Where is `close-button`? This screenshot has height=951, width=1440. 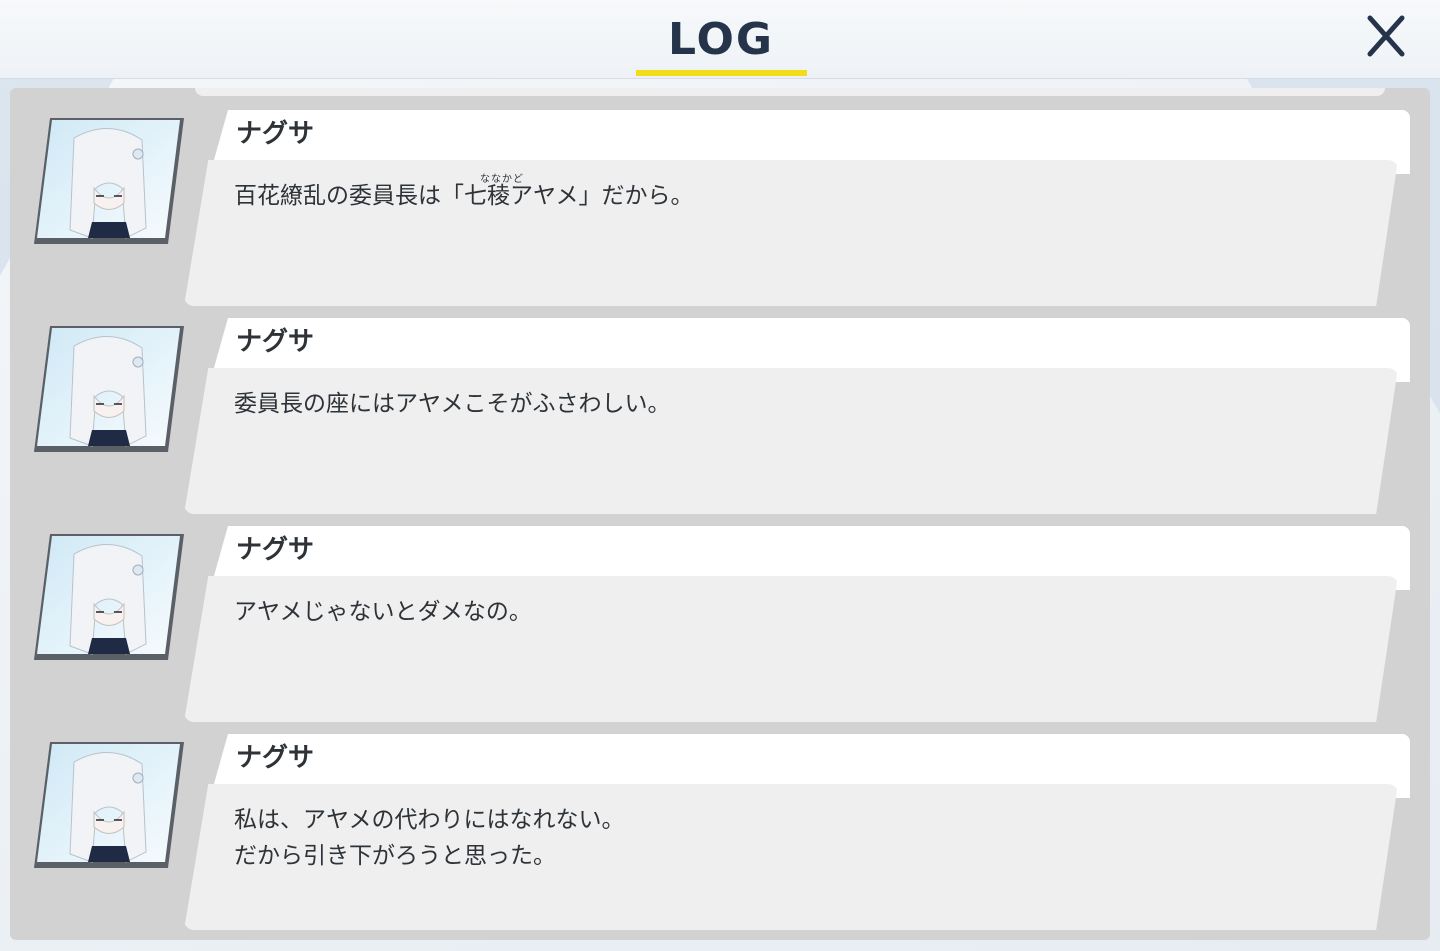
close-button is located at coordinates (1386, 36).